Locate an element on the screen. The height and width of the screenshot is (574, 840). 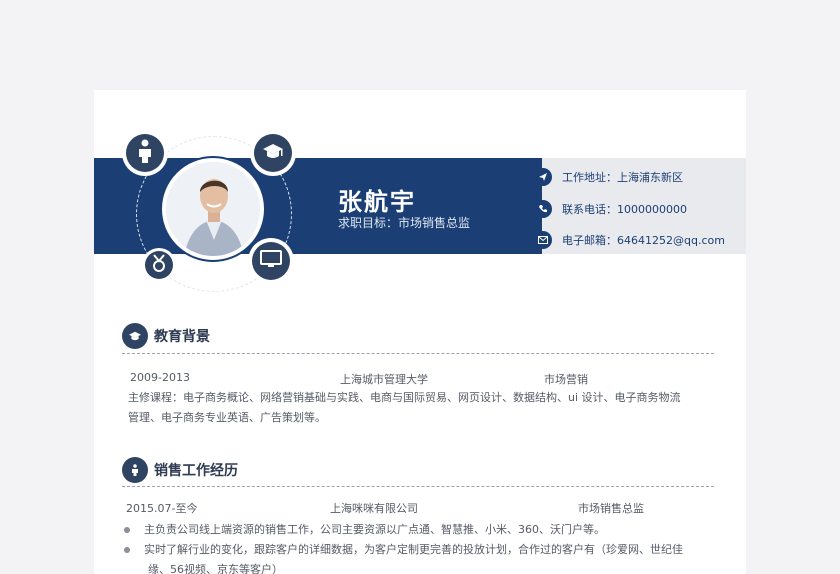
contact-email: 电子邮箱： 64641252@qq.com is located at coordinates (629, 240).